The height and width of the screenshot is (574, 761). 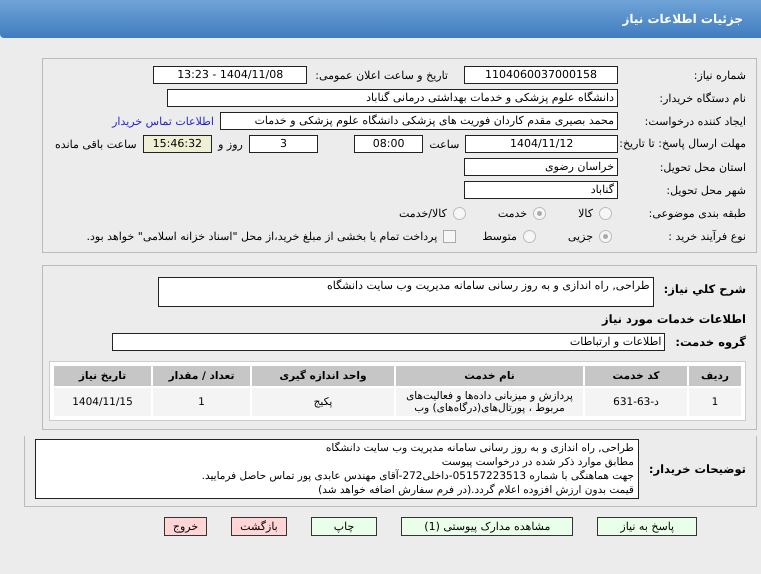 I want to click on days-label: روز و, so click(x=230, y=144).